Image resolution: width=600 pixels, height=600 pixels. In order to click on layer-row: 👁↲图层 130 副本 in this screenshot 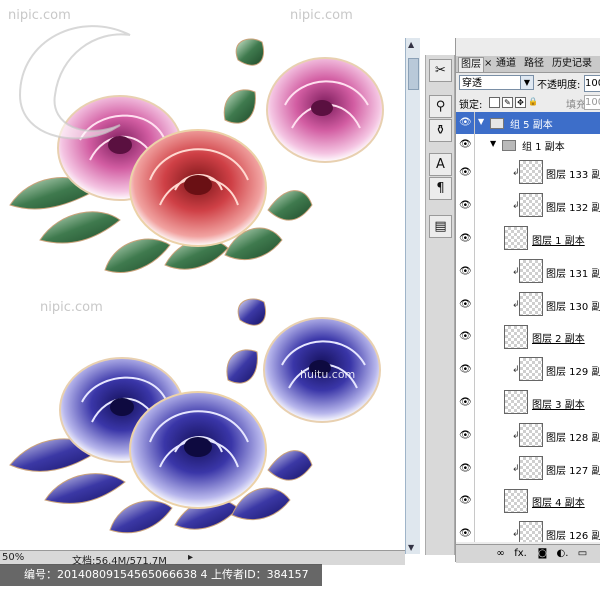, I will do `click(528, 305)`.